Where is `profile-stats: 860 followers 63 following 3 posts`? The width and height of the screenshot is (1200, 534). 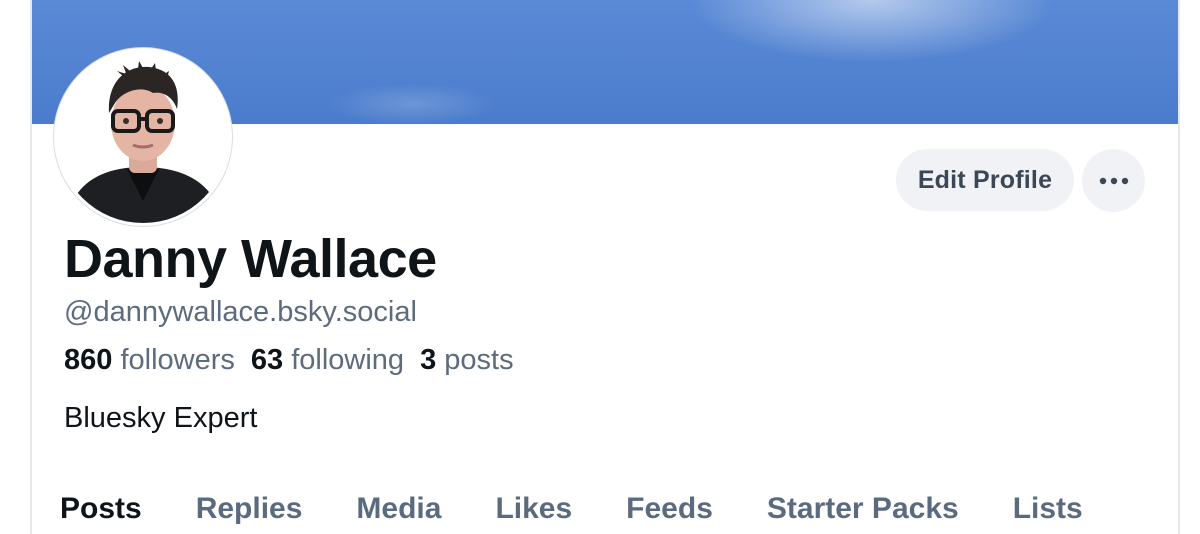
profile-stats: 860 followers 63 following 3 posts is located at coordinates (289, 360).